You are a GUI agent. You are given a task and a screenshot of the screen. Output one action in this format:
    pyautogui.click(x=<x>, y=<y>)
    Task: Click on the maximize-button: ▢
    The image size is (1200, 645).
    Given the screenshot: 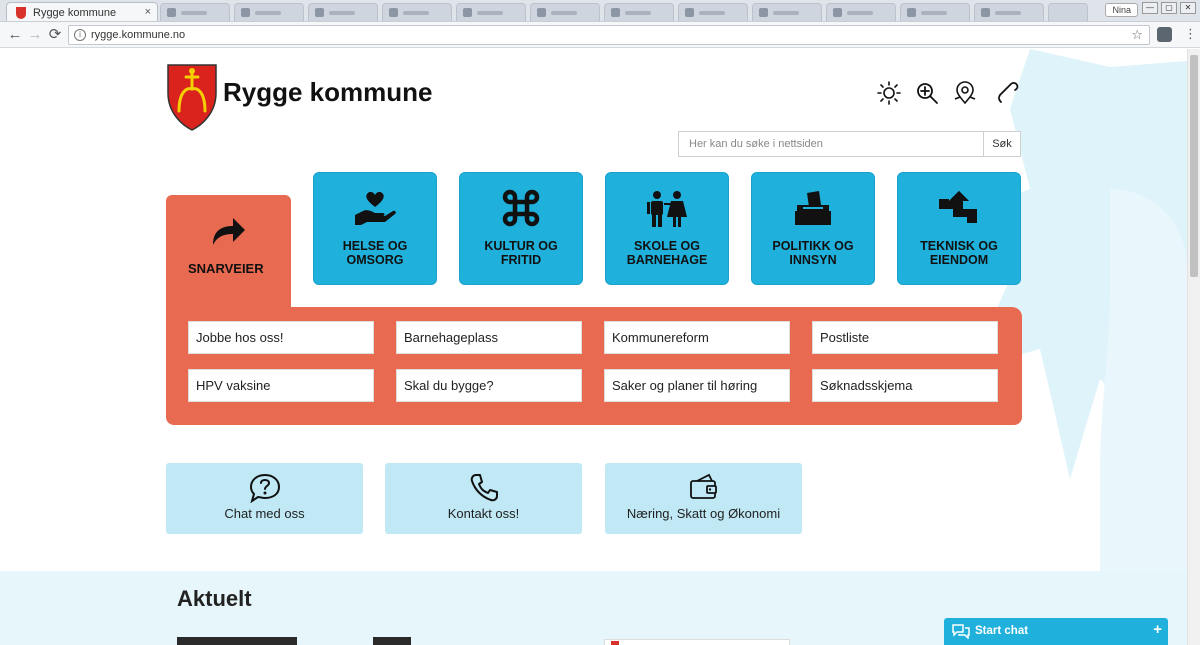 What is the action you would take?
    pyautogui.click(x=1169, y=8)
    